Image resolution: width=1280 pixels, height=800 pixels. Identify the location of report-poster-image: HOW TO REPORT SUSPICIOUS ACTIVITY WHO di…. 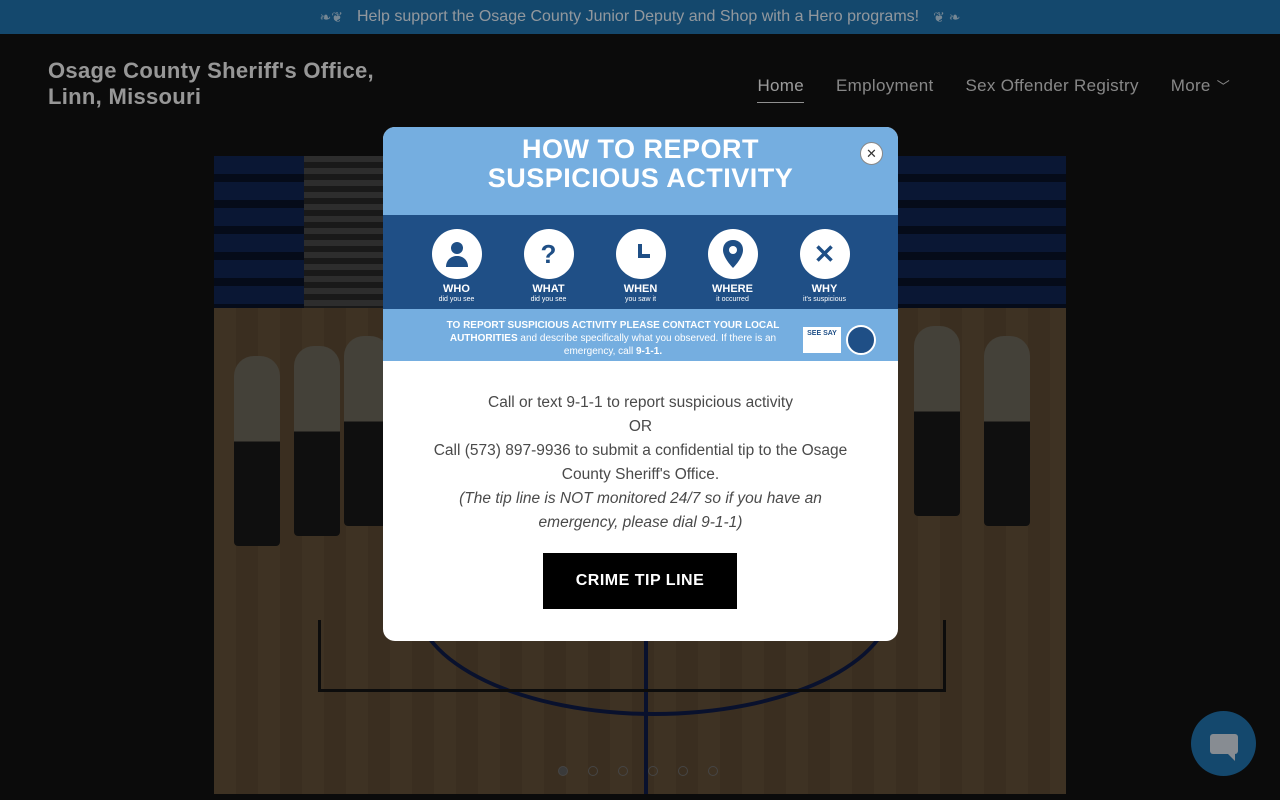
(640, 244).